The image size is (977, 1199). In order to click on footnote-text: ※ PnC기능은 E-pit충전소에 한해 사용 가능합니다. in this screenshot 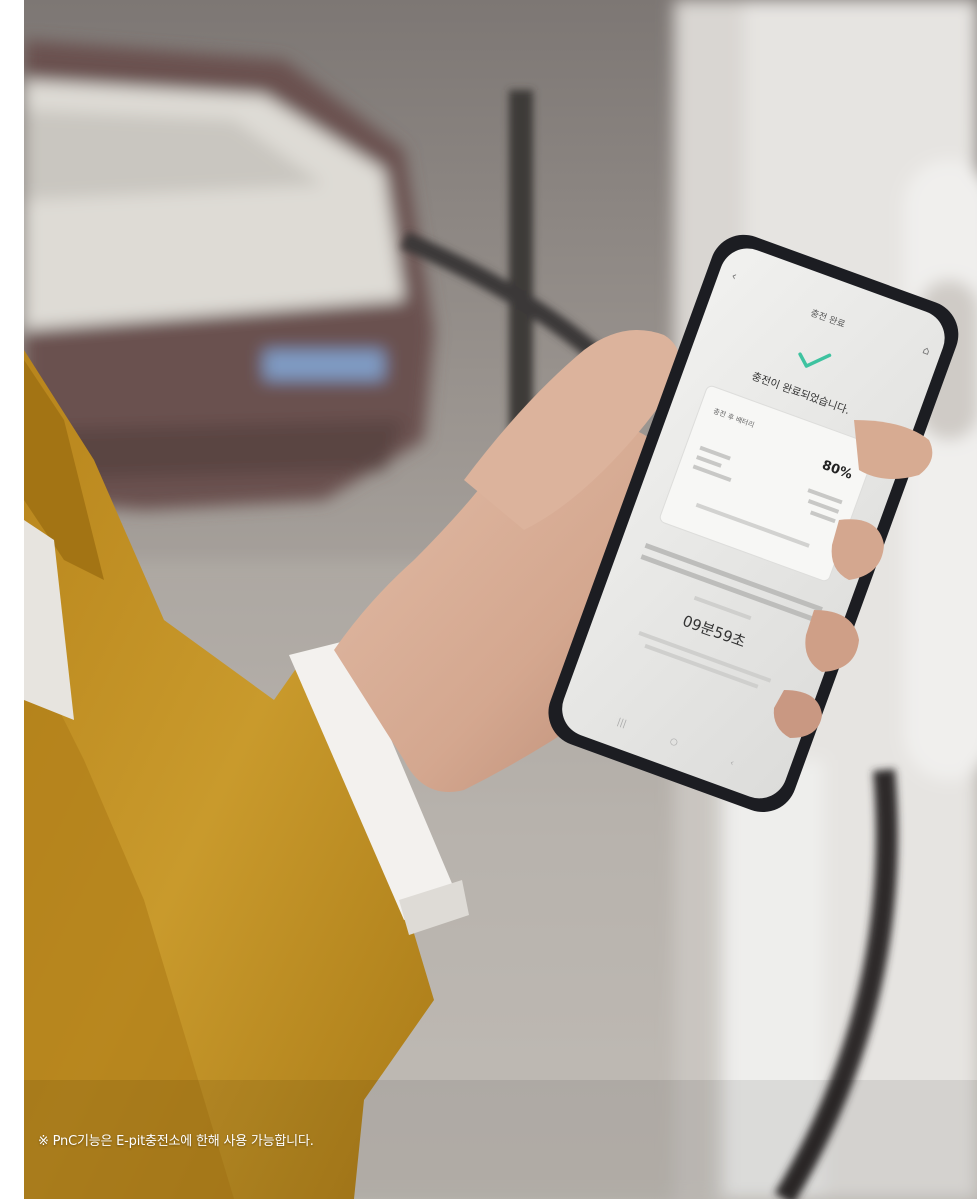, I will do `click(176, 1141)`.